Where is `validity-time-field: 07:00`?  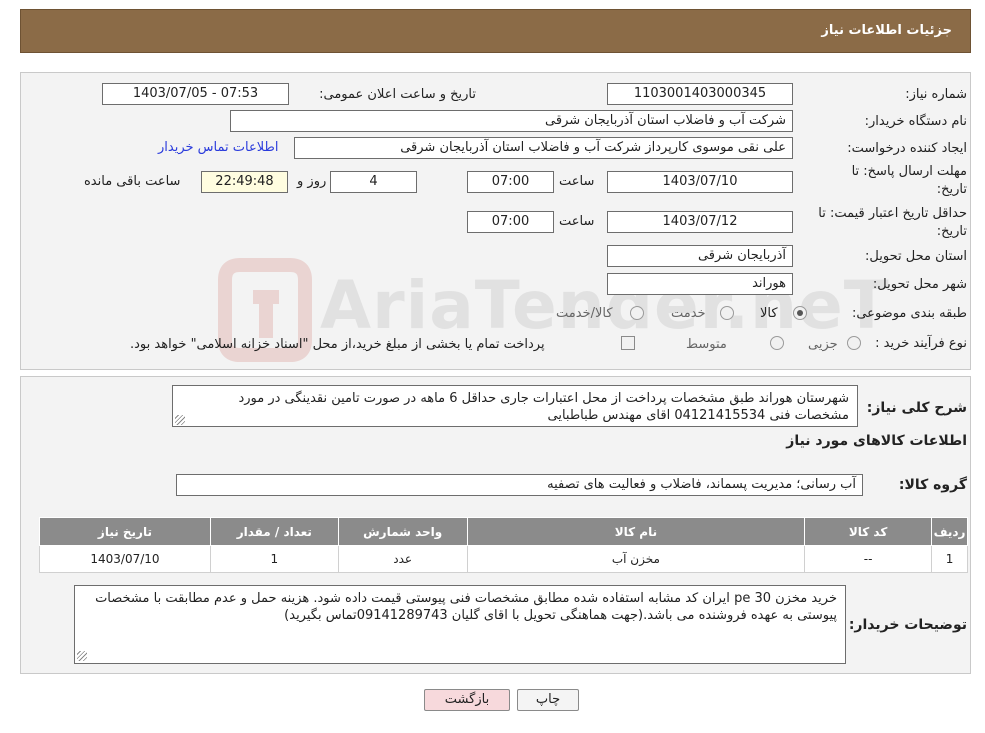 validity-time-field: 07:00 is located at coordinates (510, 222).